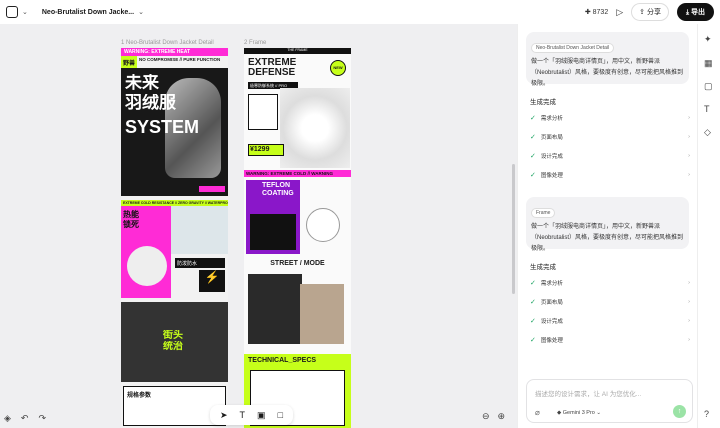 This screenshot has height=428, width=720. What do you see at coordinates (263, 112) in the screenshot?
I see `poster2-spec-card` at bounding box center [263, 112].